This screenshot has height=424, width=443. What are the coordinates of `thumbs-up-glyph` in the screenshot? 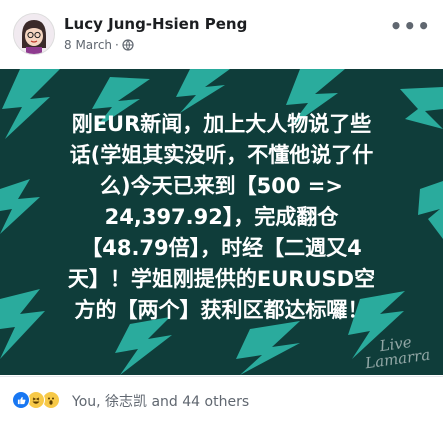 It's located at (21, 400).